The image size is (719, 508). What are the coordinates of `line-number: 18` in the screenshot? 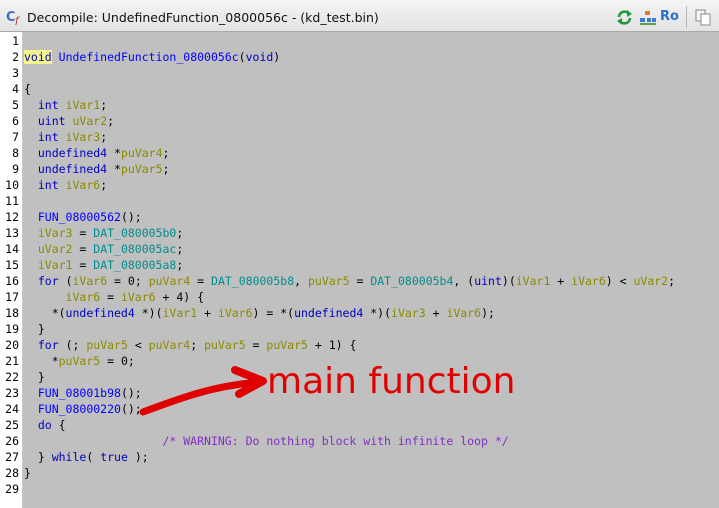 It's located at (12, 313).